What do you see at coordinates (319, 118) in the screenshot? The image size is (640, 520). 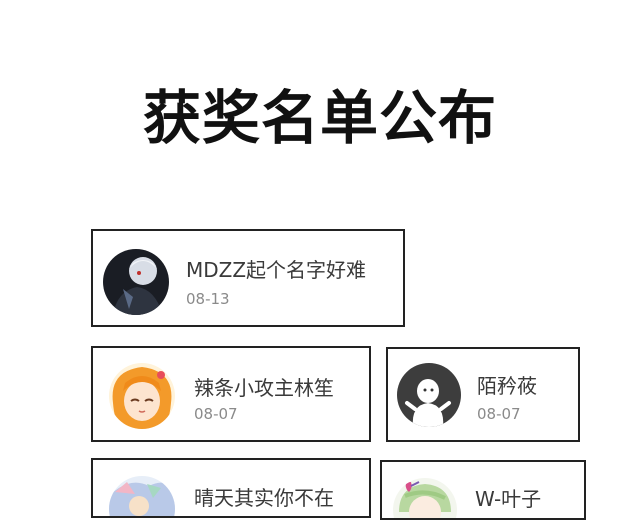 I see `page-title: 获奖名单公布` at bounding box center [319, 118].